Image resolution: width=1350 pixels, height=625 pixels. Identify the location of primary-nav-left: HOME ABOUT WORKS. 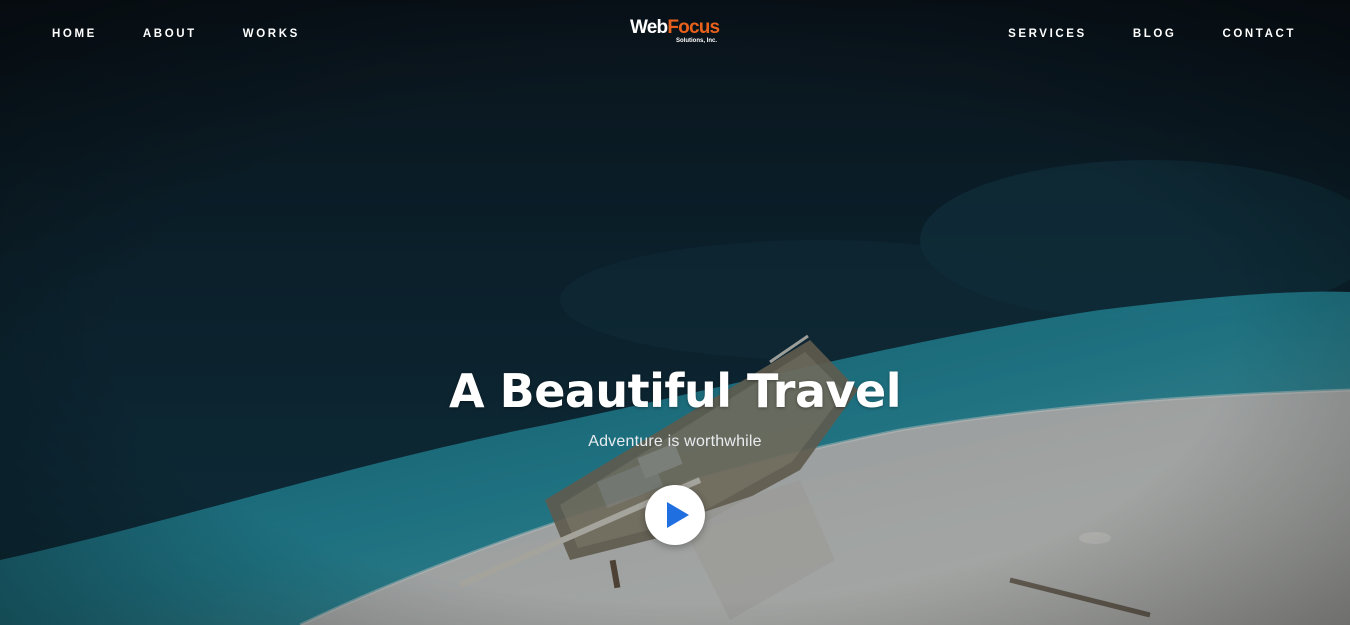
(199, 34).